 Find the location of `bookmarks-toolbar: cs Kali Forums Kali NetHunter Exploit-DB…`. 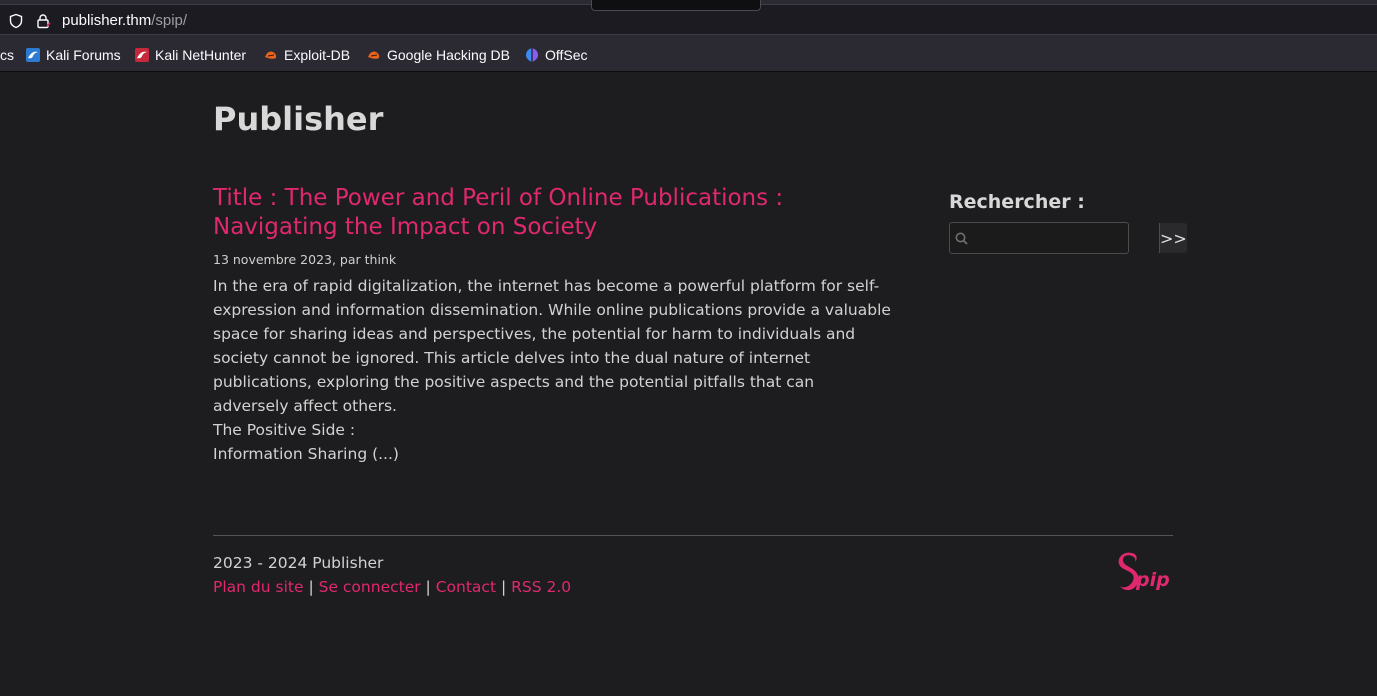

bookmarks-toolbar: cs Kali Forums Kali NetHunter Exploit-DB… is located at coordinates (688, 54).